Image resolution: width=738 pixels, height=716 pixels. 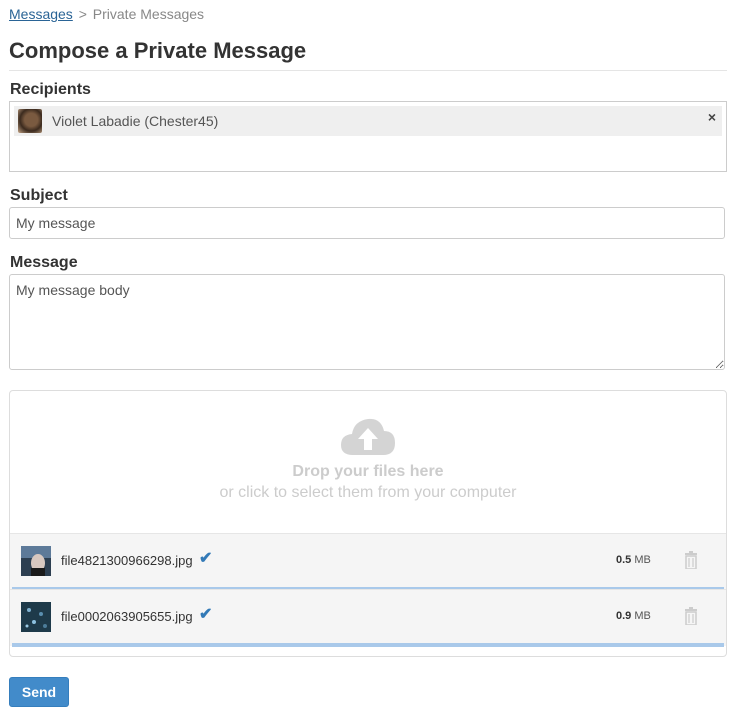 I want to click on dropzone-title: Drop your files here, so click(x=368, y=471).